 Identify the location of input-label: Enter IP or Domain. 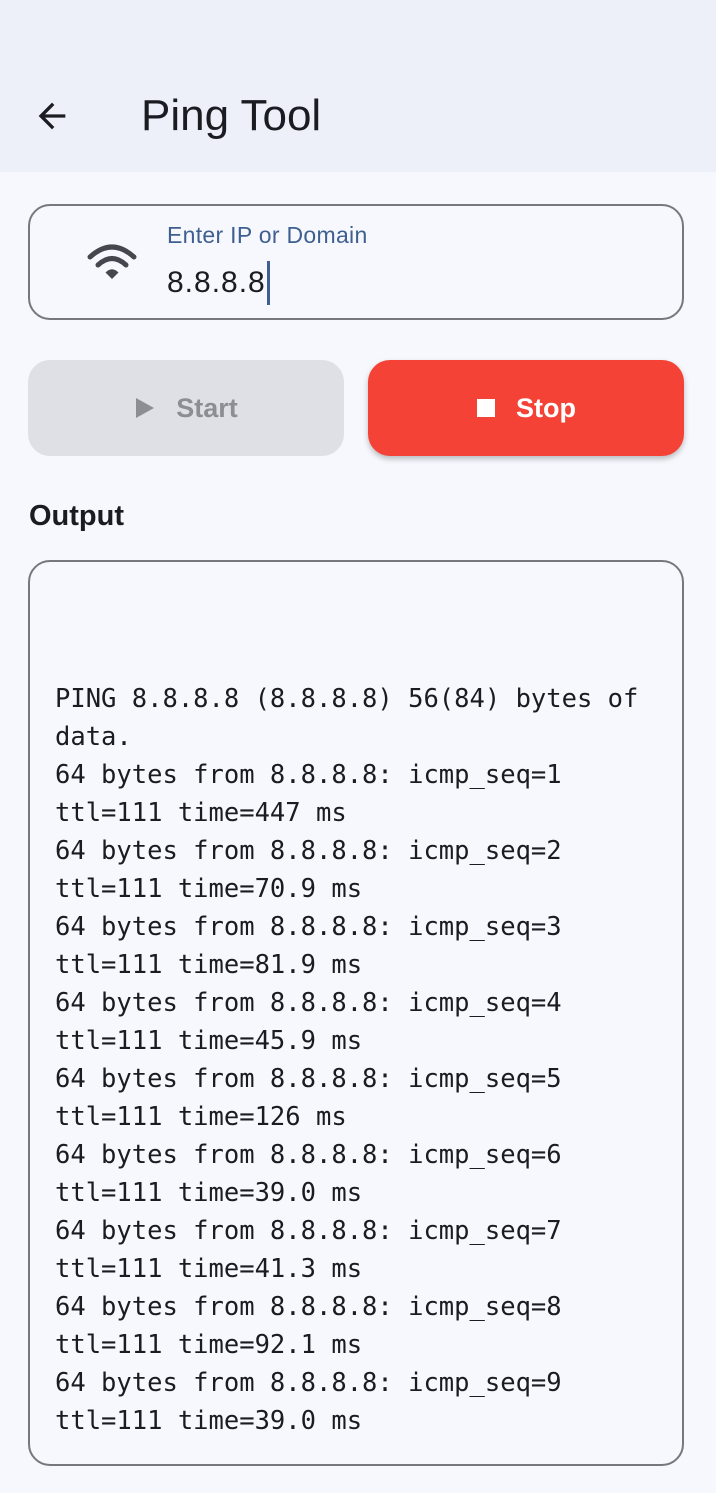
(267, 235).